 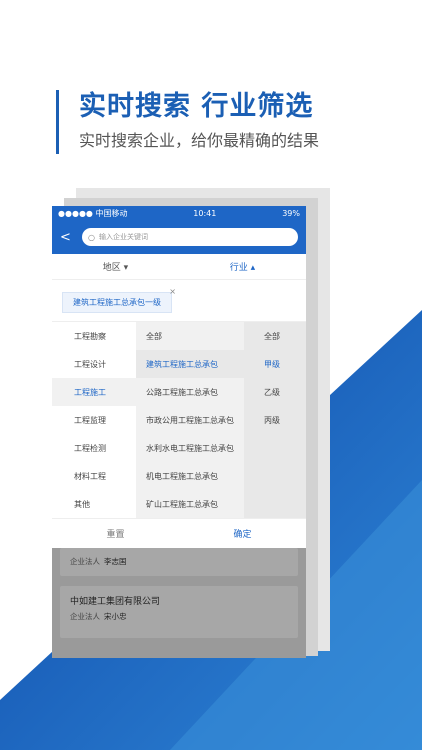 What do you see at coordinates (94, 476) in the screenshot?
I see `category-item: 材料工程` at bounding box center [94, 476].